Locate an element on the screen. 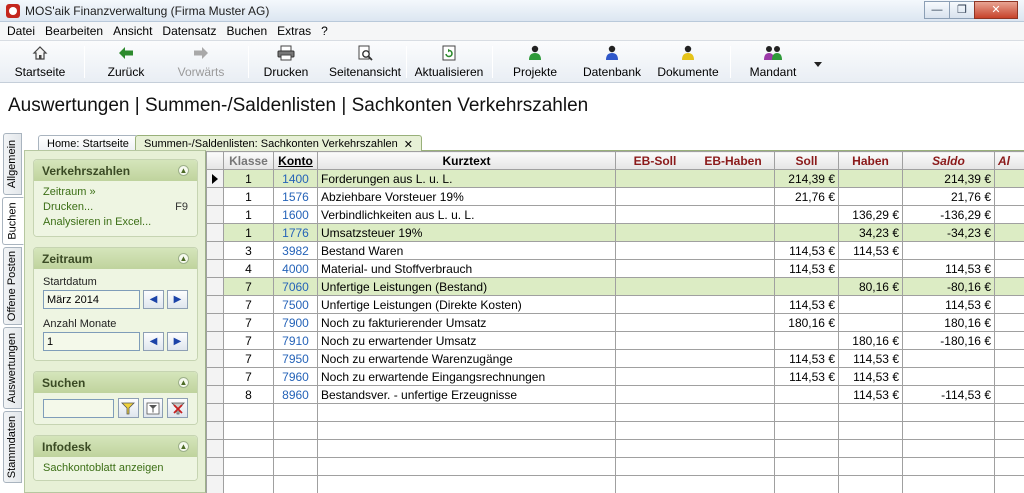  menu-help: ? is located at coordinates (324, 31).